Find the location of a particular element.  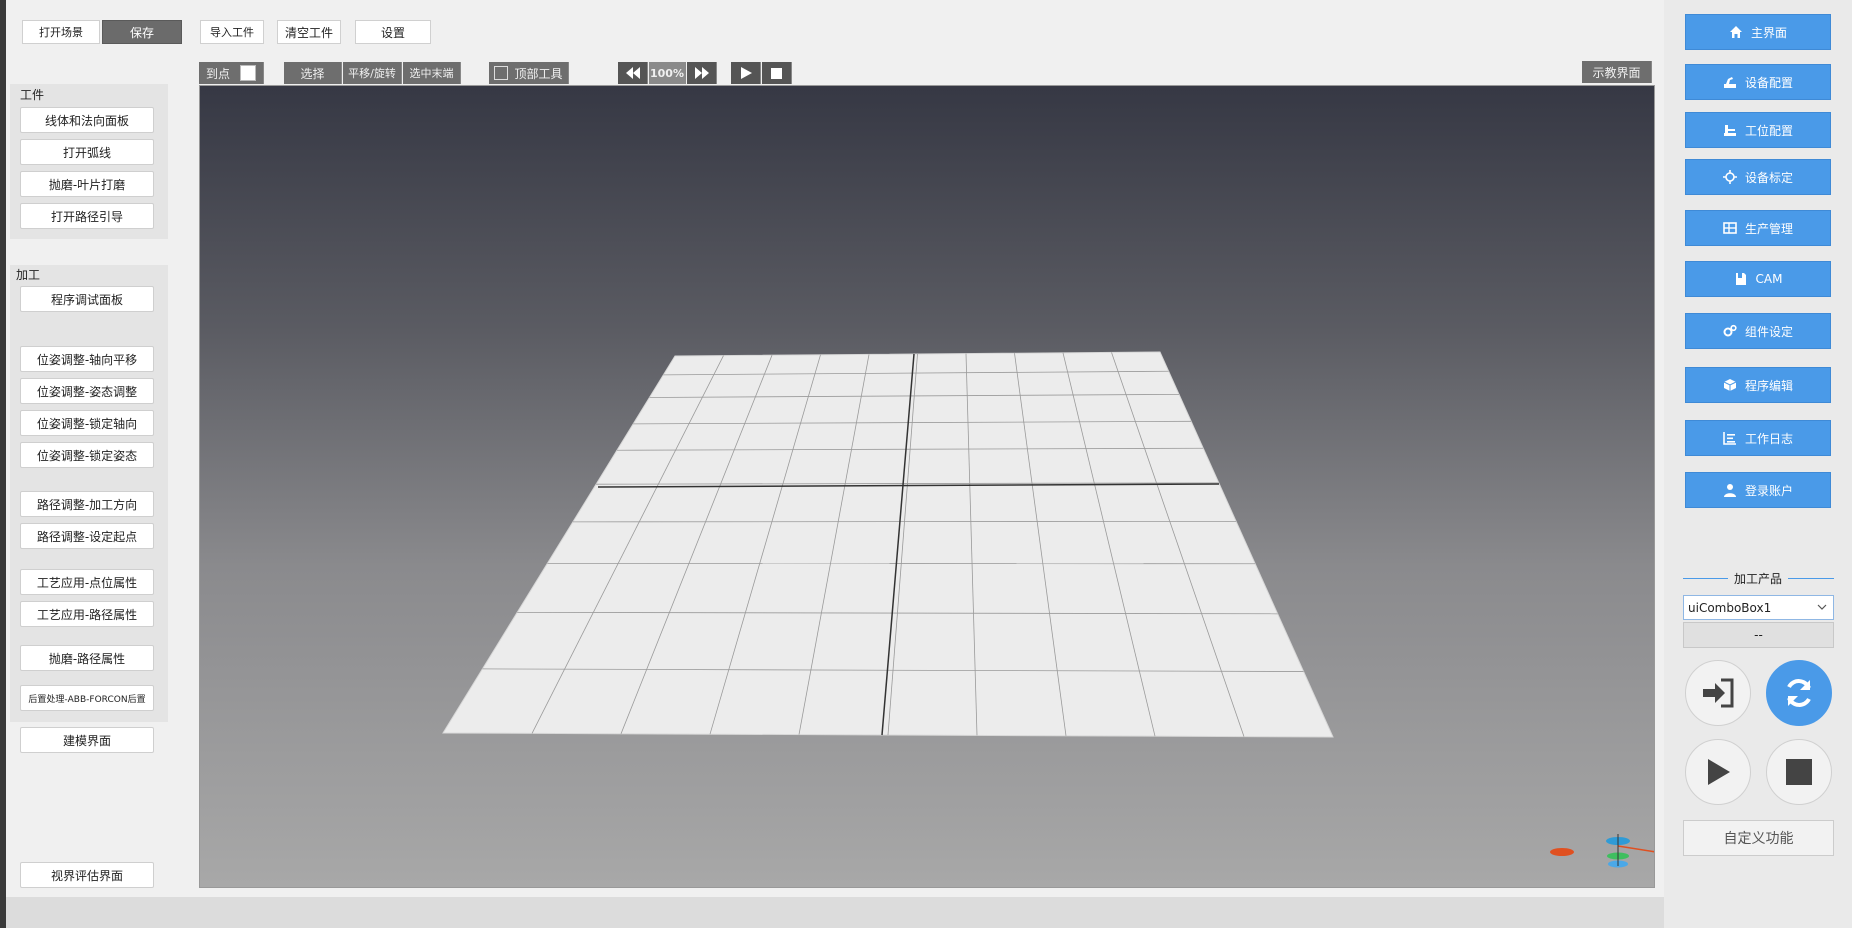

nav-home-button: 主界面 is located at coordinates (1758, 32).